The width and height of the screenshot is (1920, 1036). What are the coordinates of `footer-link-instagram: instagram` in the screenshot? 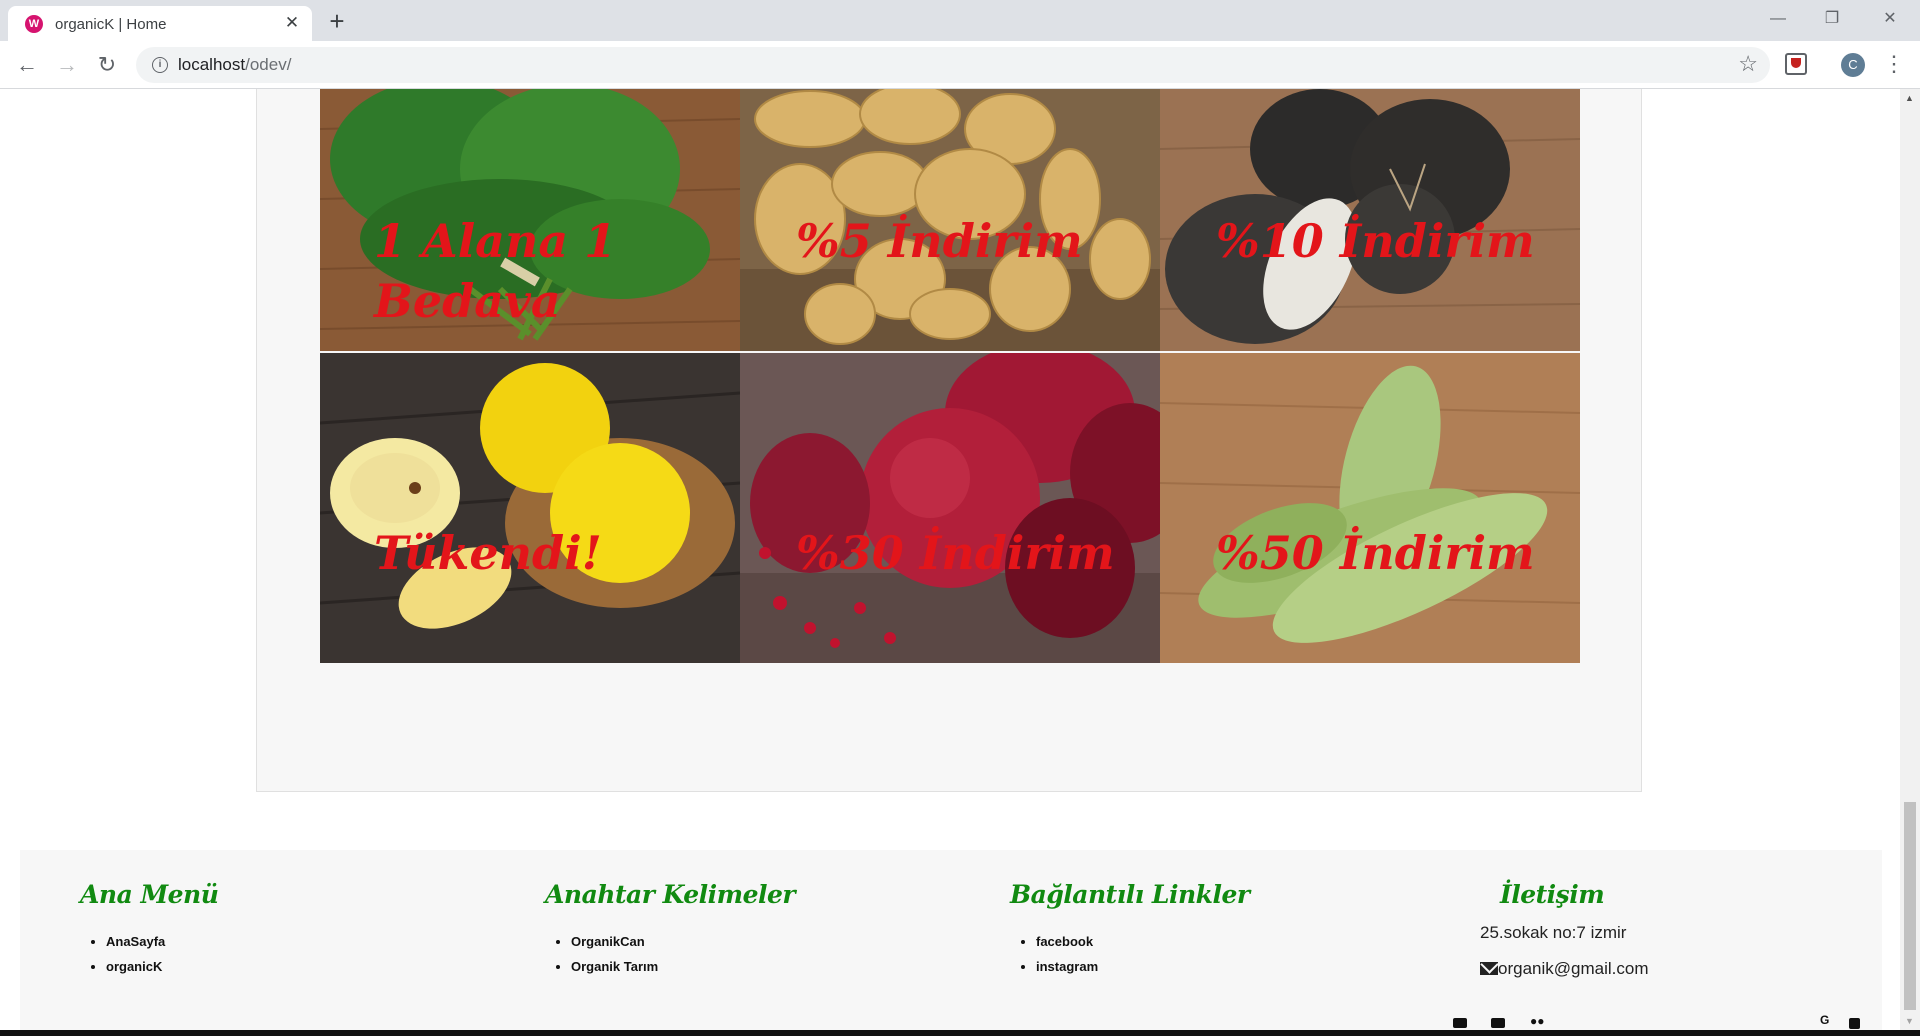 It's located at (1143, 966).